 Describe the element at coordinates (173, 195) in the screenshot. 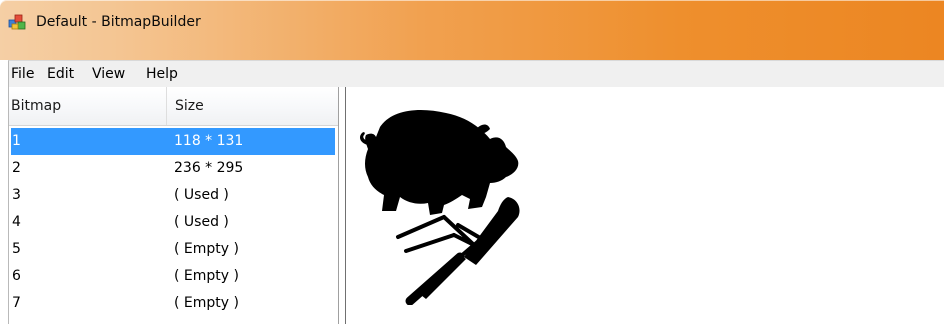

I see `list-row: 3 ( Used )` at that location.